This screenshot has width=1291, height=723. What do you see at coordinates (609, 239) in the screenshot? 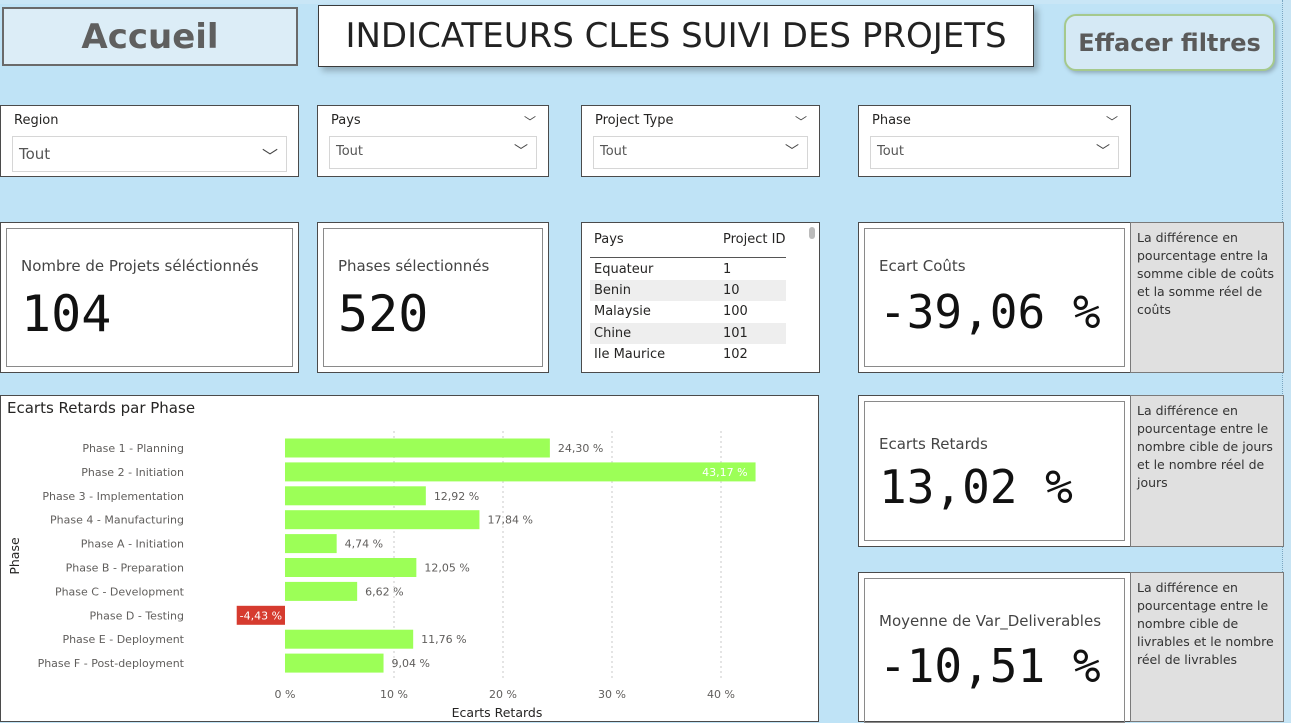
I see `table-header: Pays` at bounding box center [609, 239].